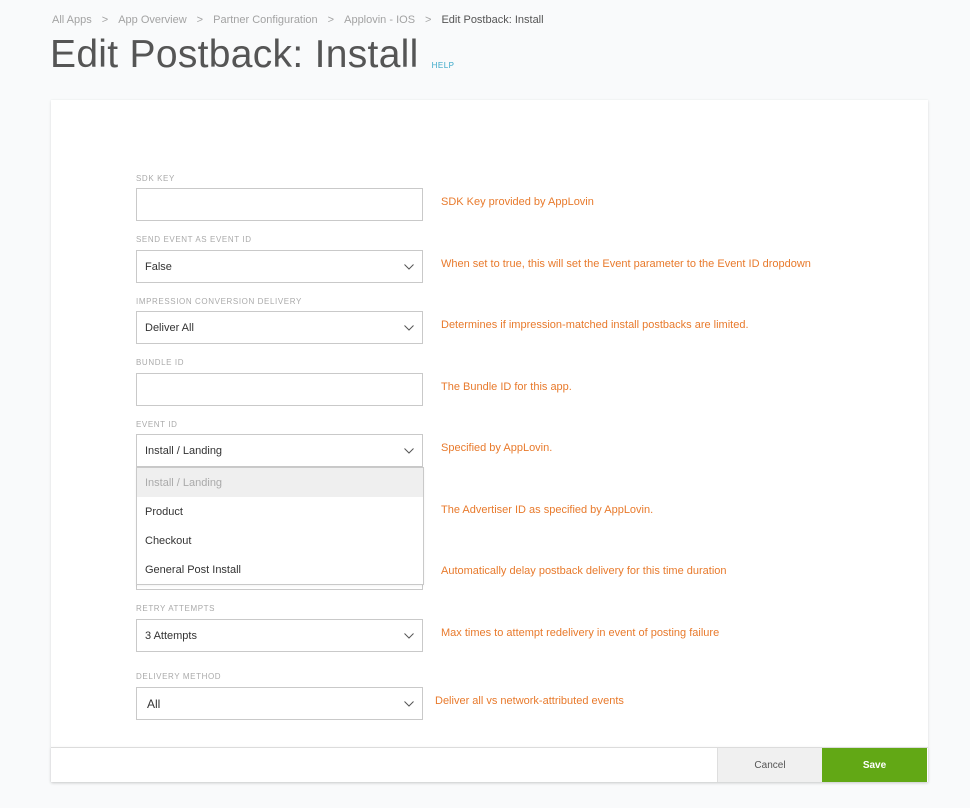 Image resolution: width=970 pixels, height=808 pixels. What do you see at coordinates (279, 635) in the screenshot?
I see `retry-attempts-select: 3 Attempts` at bounding box center [279, 635].